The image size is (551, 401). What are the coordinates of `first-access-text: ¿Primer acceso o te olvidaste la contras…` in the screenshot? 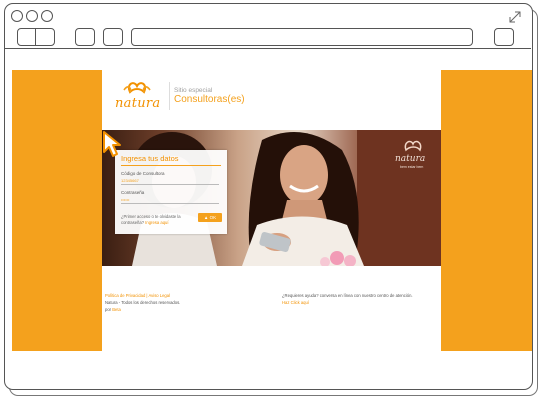 It's located at (161, 220).